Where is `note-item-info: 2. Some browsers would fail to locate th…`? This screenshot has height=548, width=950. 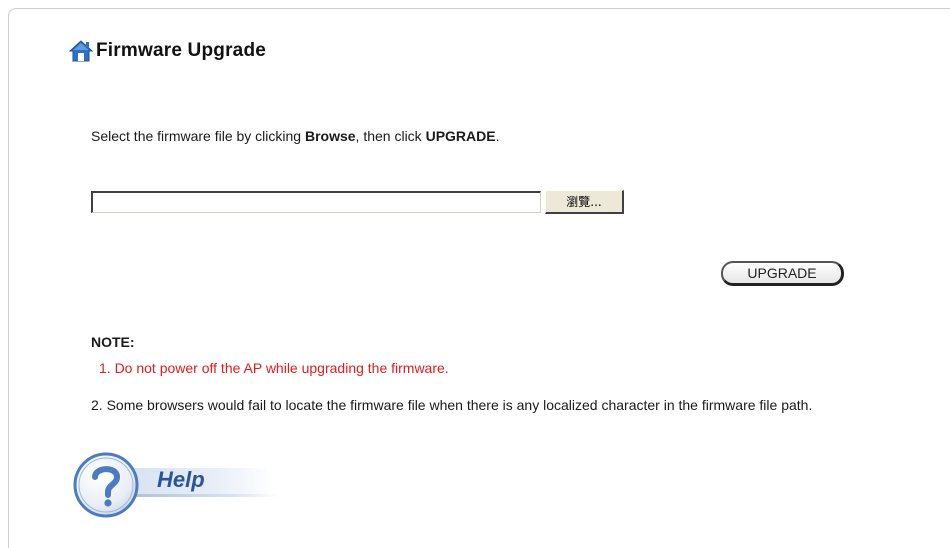
note-item-info: 2. Some browsers would fail to locate th… is located at coordinates (452, 405).